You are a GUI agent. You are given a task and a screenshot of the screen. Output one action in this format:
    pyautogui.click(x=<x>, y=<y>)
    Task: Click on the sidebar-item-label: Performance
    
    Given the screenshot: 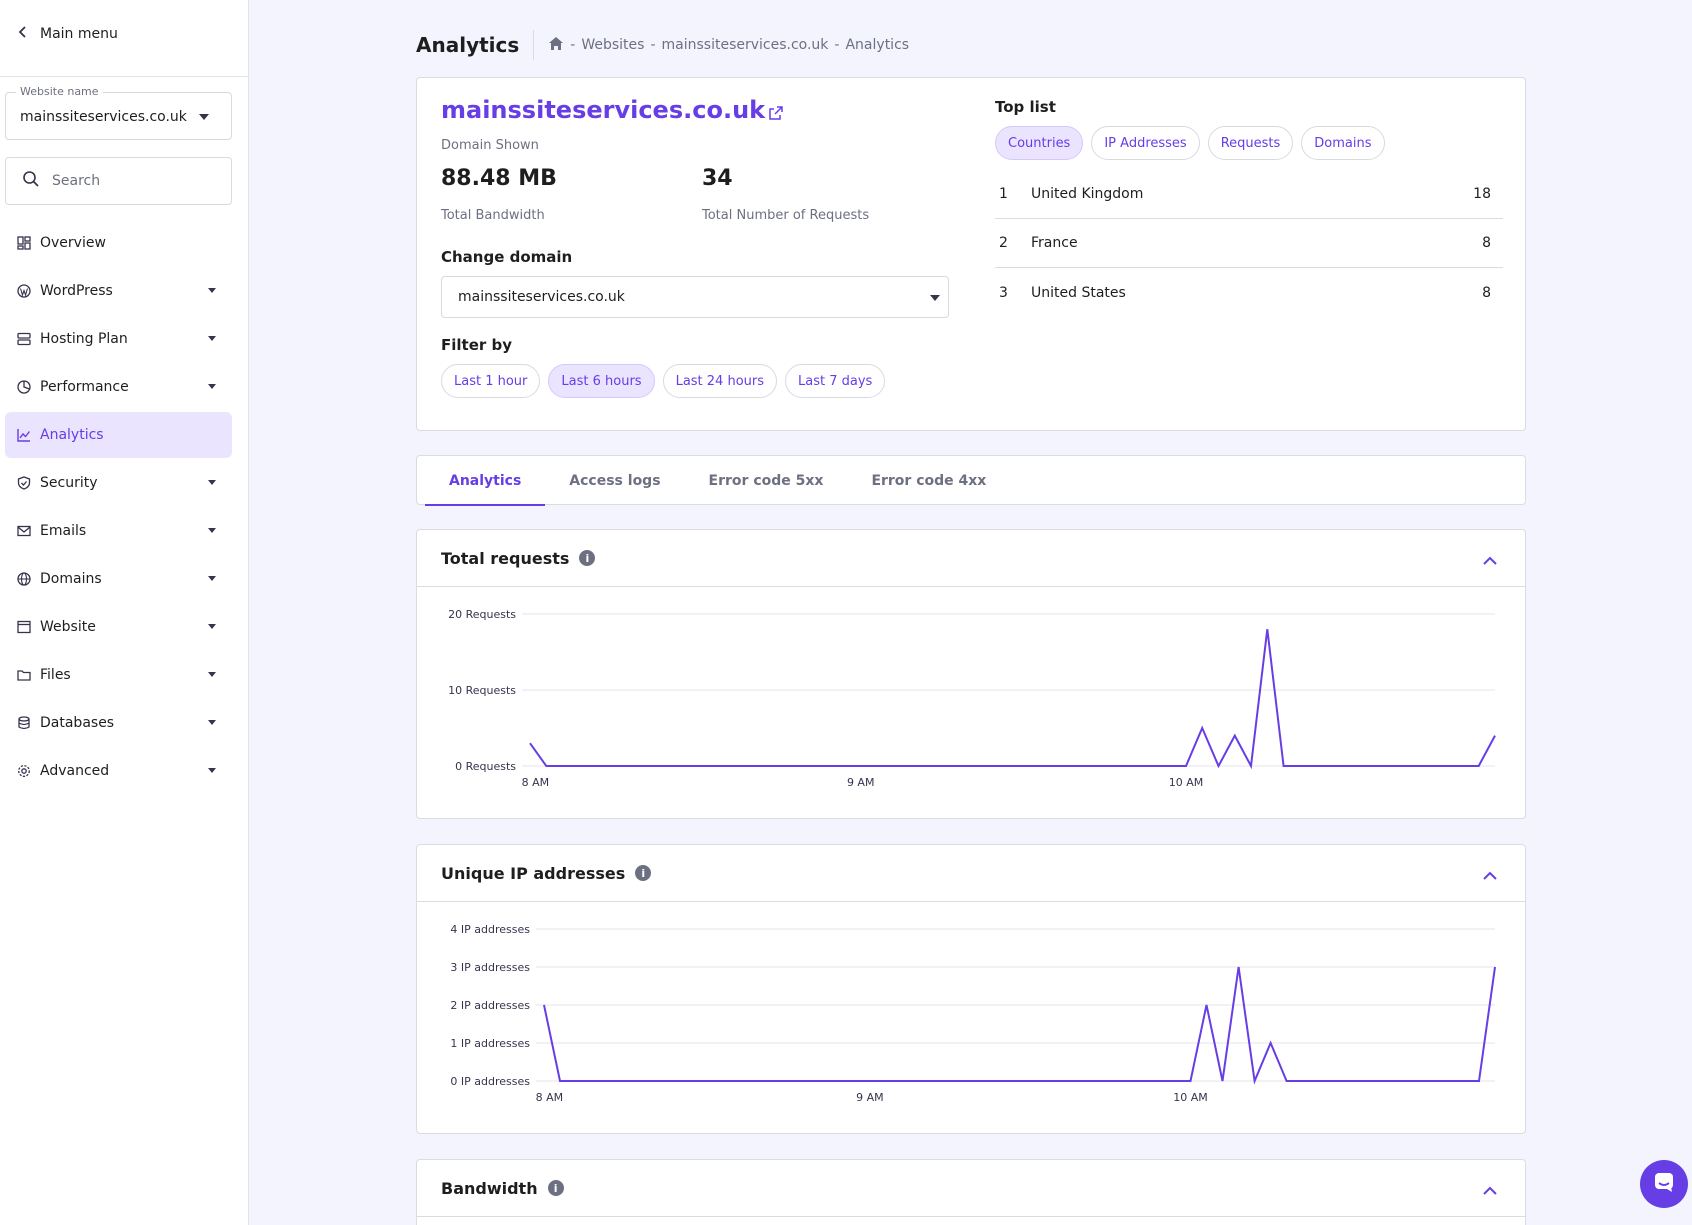 What is the action you would take?
    pyautogui.click(x=84, y=387)
    